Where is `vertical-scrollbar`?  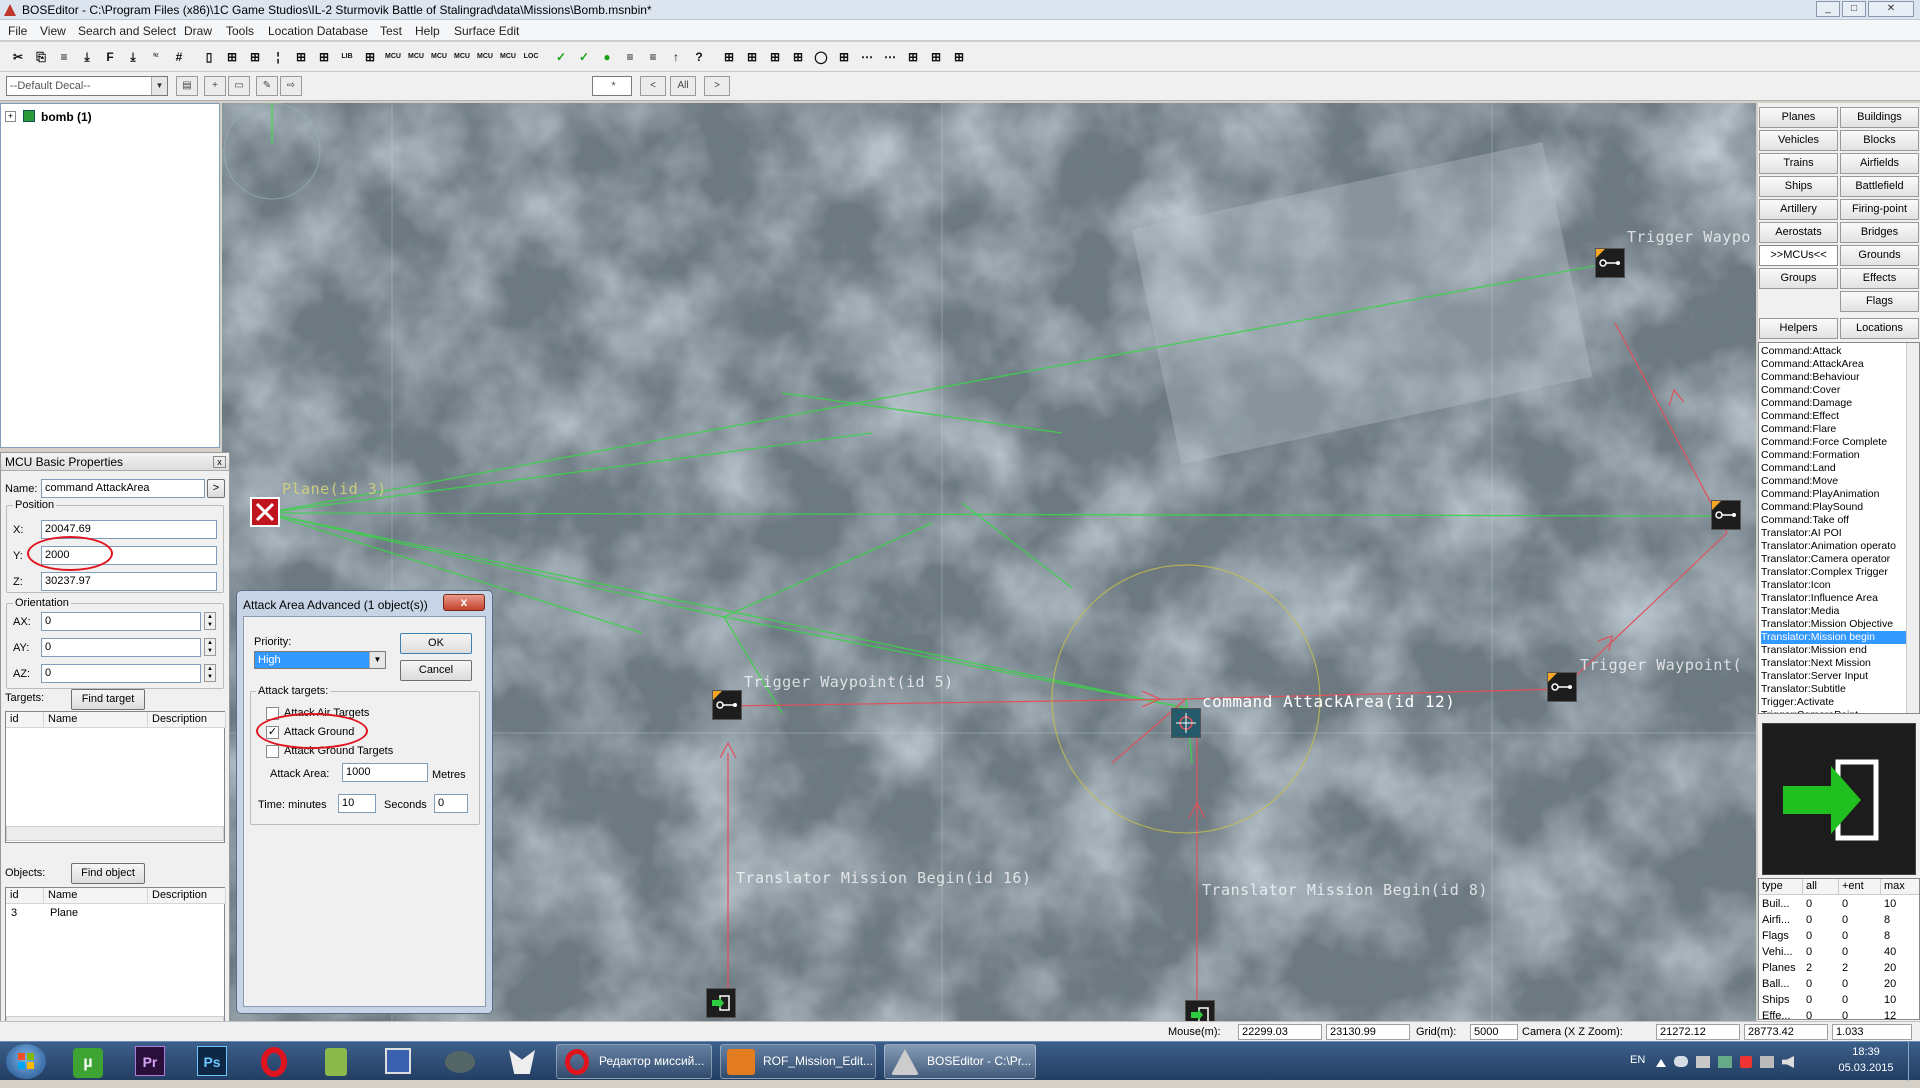 vertical-scrollbar is located at coordinates (1912, 528).